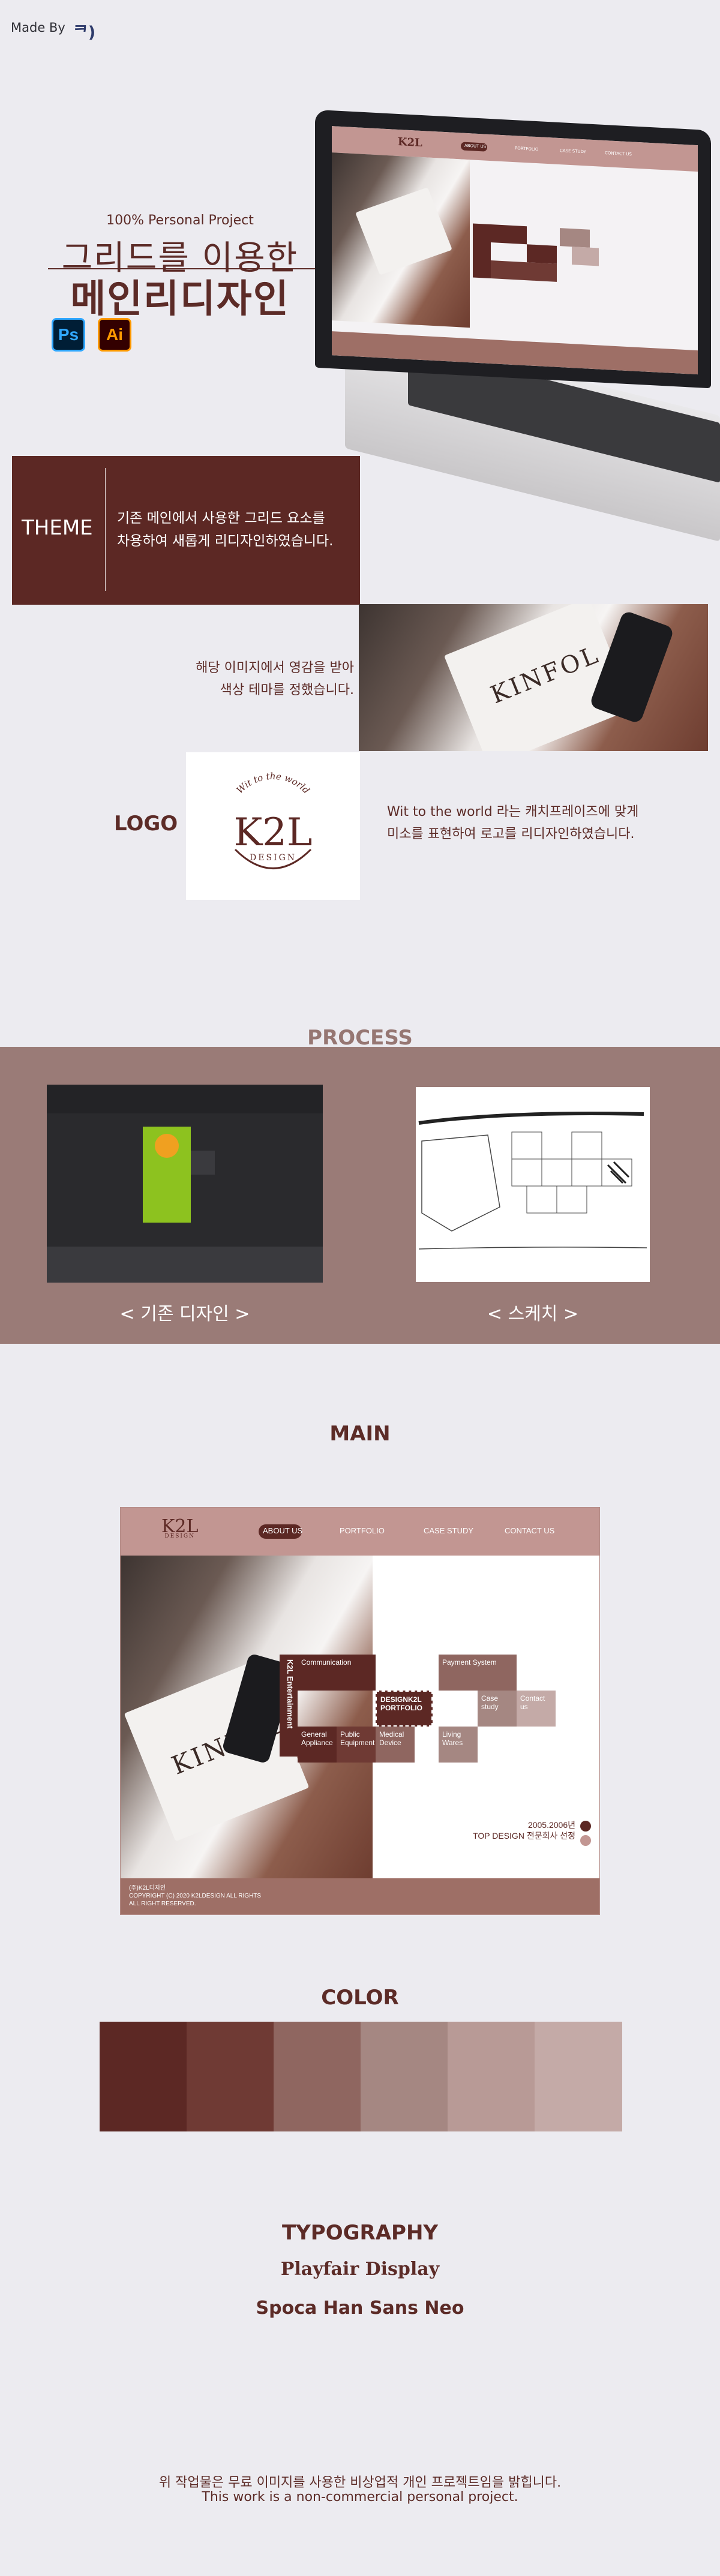 Image resolution: width=720 pixels, height=2576 pixels. I want to click on disclaimer-korean: 위 작업물은 무료 이미지를 사용한 비상업적 개인 프로젝트임을 밝힙니다., so click(360, 2482).